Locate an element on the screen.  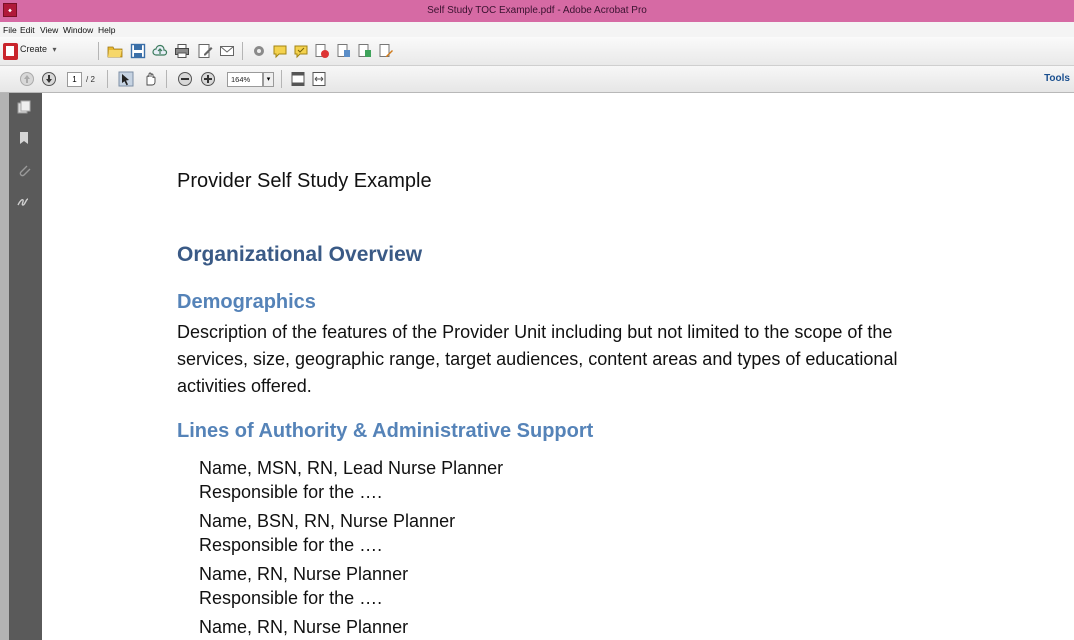
previous-page-icon is located at coordinates (27, 79).